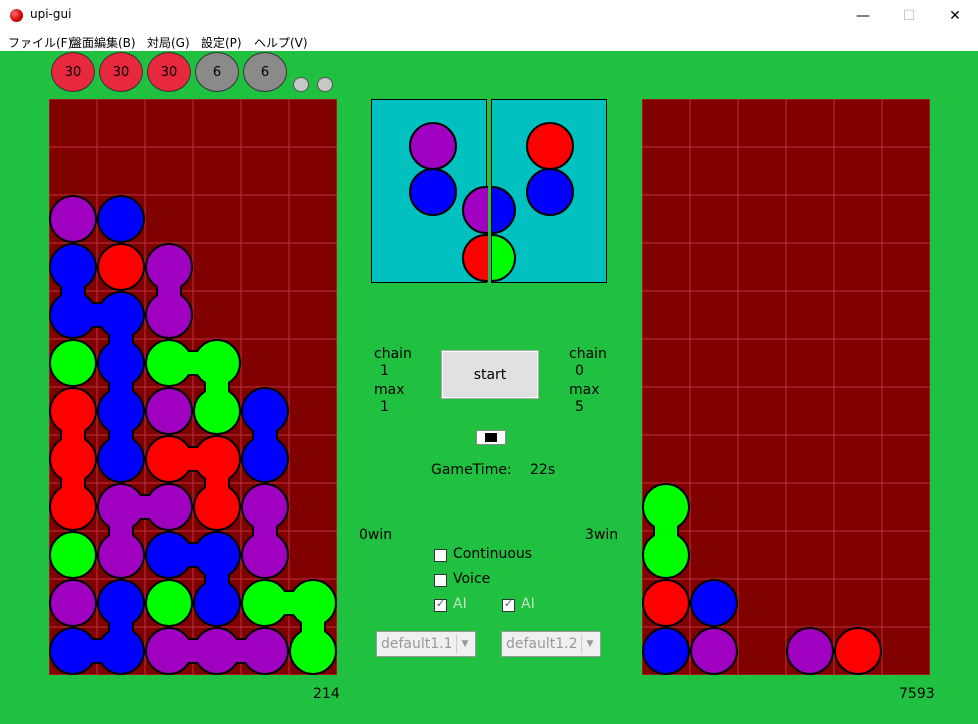  Describe the element at coordinates (440, 580) in the screenshot. I see `voice-checkbox` at that location.